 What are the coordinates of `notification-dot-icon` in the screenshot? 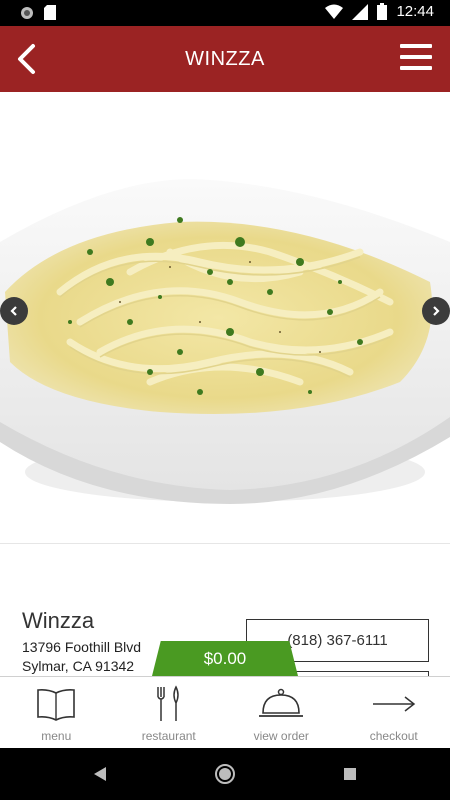 It's located at (27, 12).